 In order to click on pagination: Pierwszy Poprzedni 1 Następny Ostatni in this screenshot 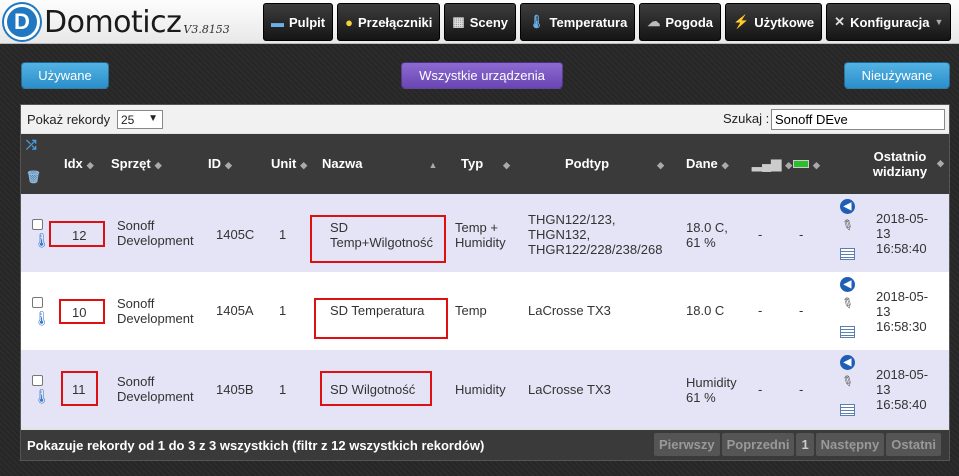, I will do `click(797, 444)`.